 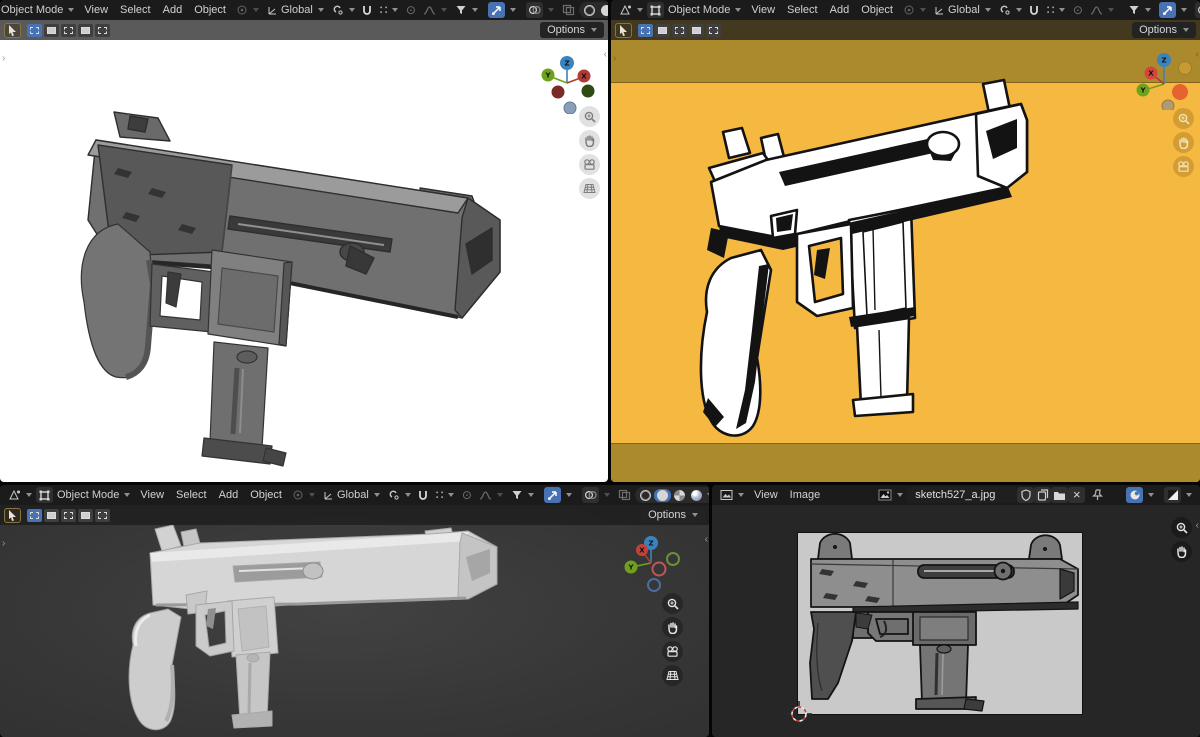 What do you see at coordinates (1010, 10) in the screenshot?
I see `snap-target-dropdown` at bounding box center [1010, 10].